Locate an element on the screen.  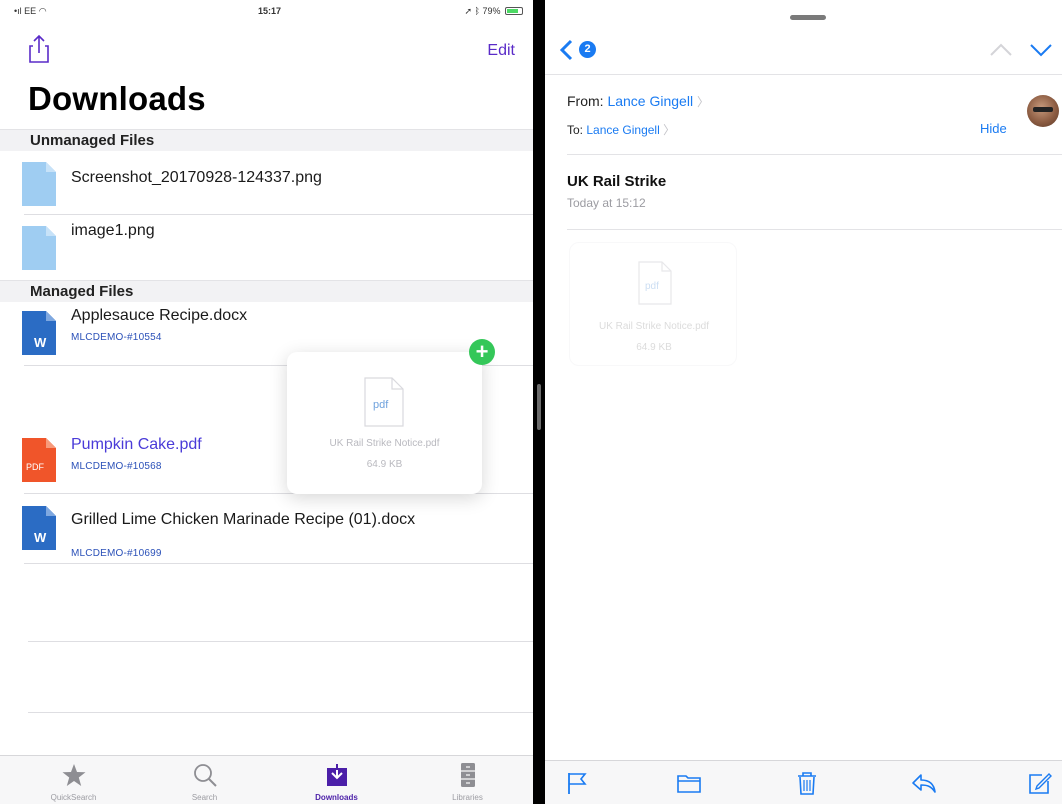
tab-downloads: Downloads is located at coordinates (336, 780).